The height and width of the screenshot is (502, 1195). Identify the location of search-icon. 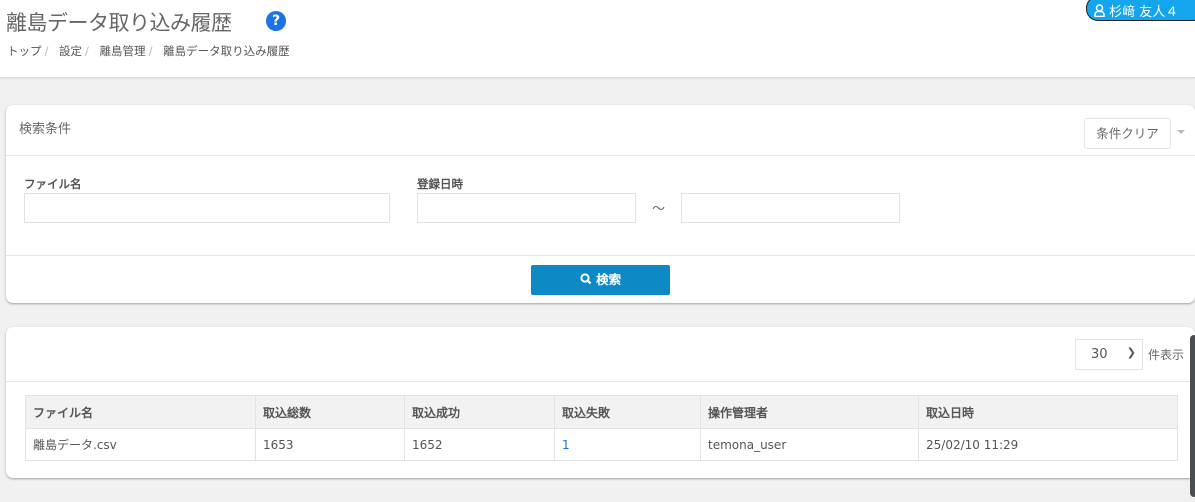
(586, 279).